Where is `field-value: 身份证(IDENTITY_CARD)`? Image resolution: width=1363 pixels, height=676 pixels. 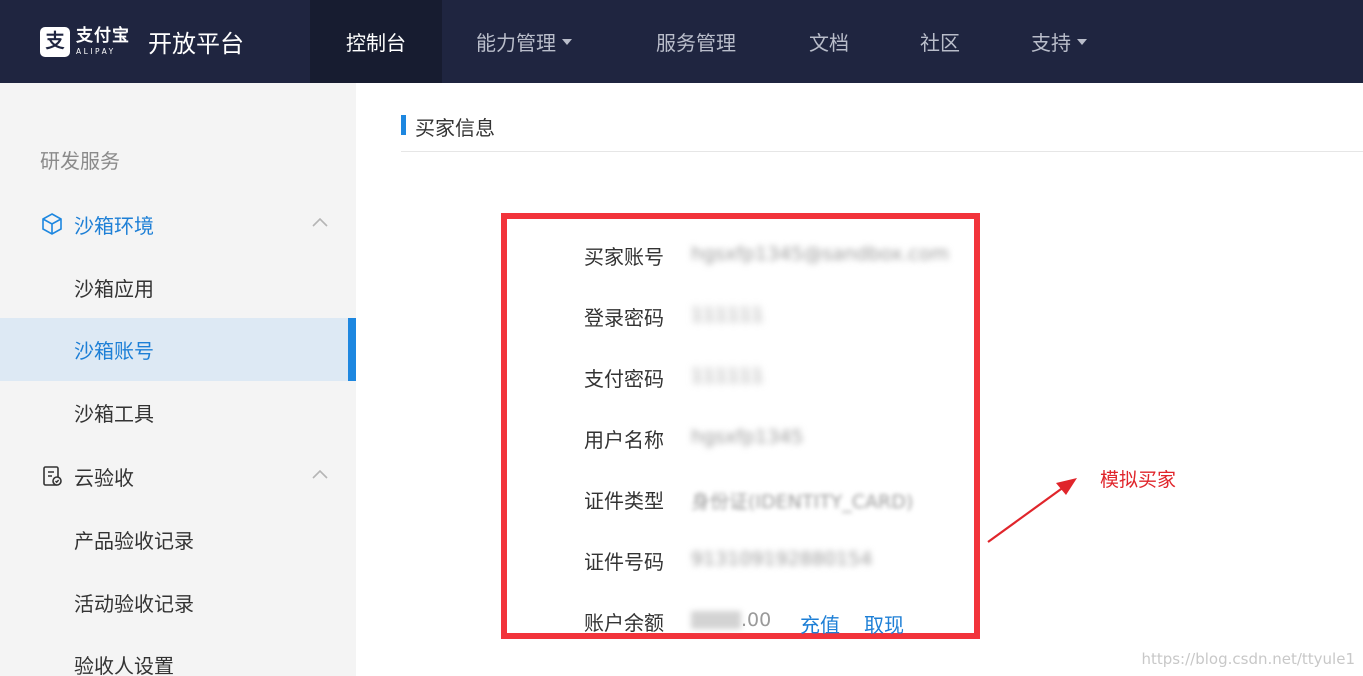
field-value: 身份证(IDENTITY_CARD) is located at coordinates (802, 502).